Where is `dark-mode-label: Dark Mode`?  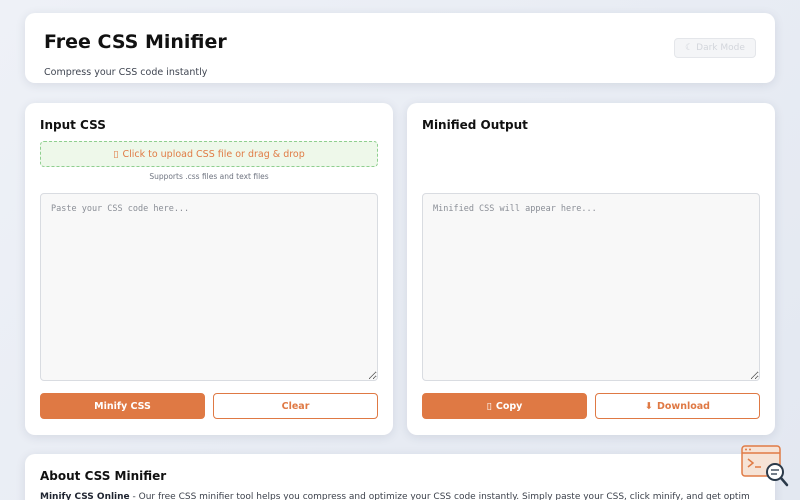 dark-mode-label: Dark Mode is located at coordinates (720, 48).